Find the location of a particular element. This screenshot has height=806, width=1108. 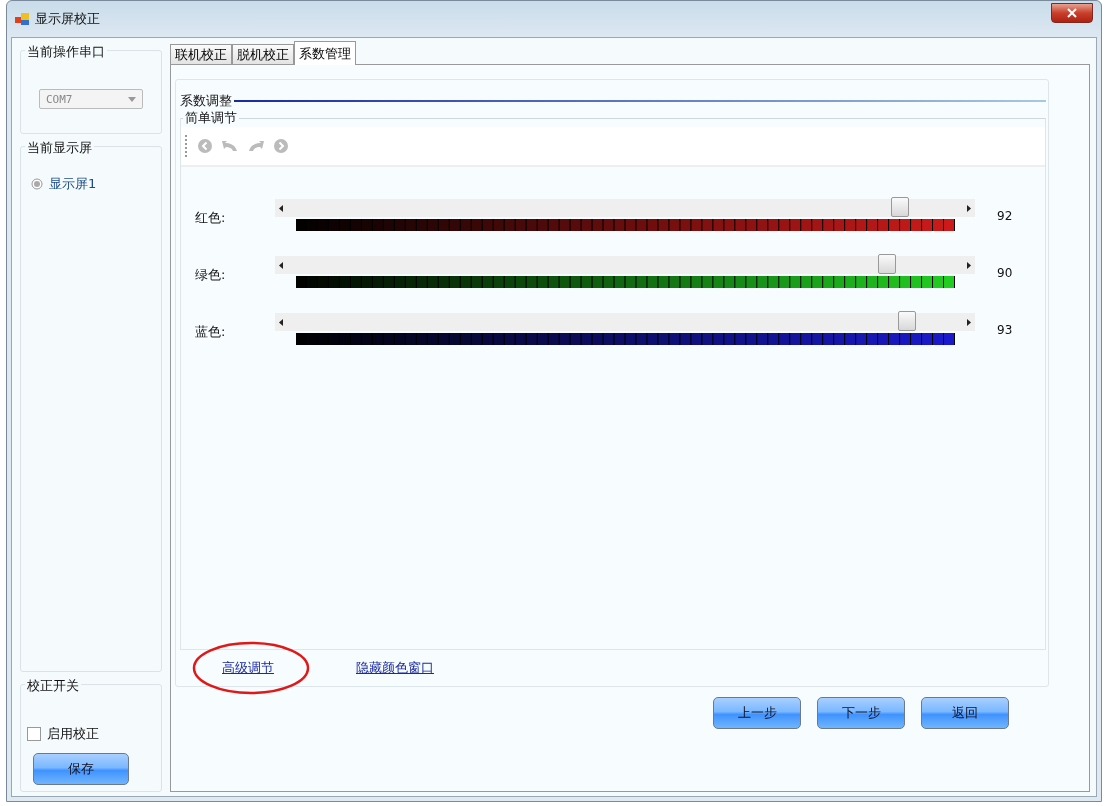

screen-radio: 显示屏1 is located at coordinates (96, 184).